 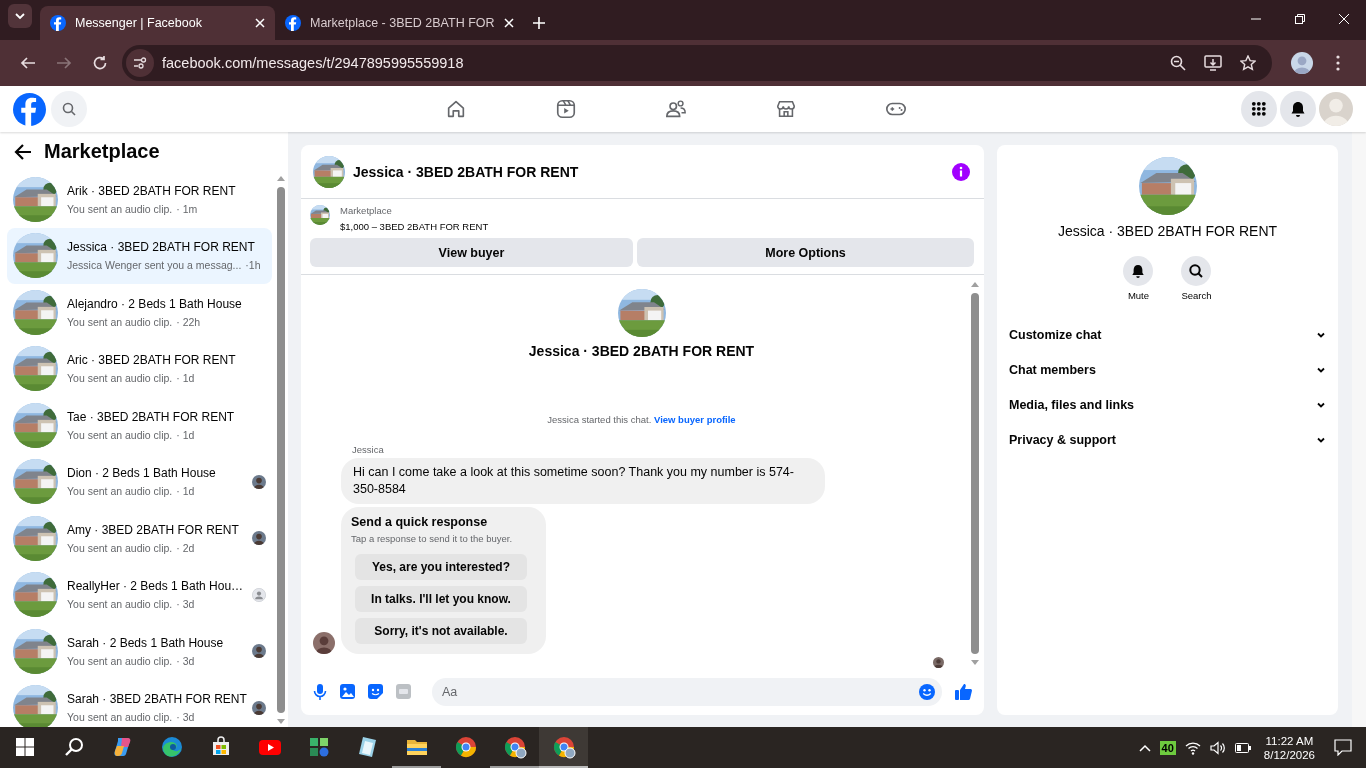 What do you see at coordinates (161, 248) in the screenshot?
I see `conversation-title: Jessica · 3BED 2BATH FOR RENT` at bounding box center [161, 248].